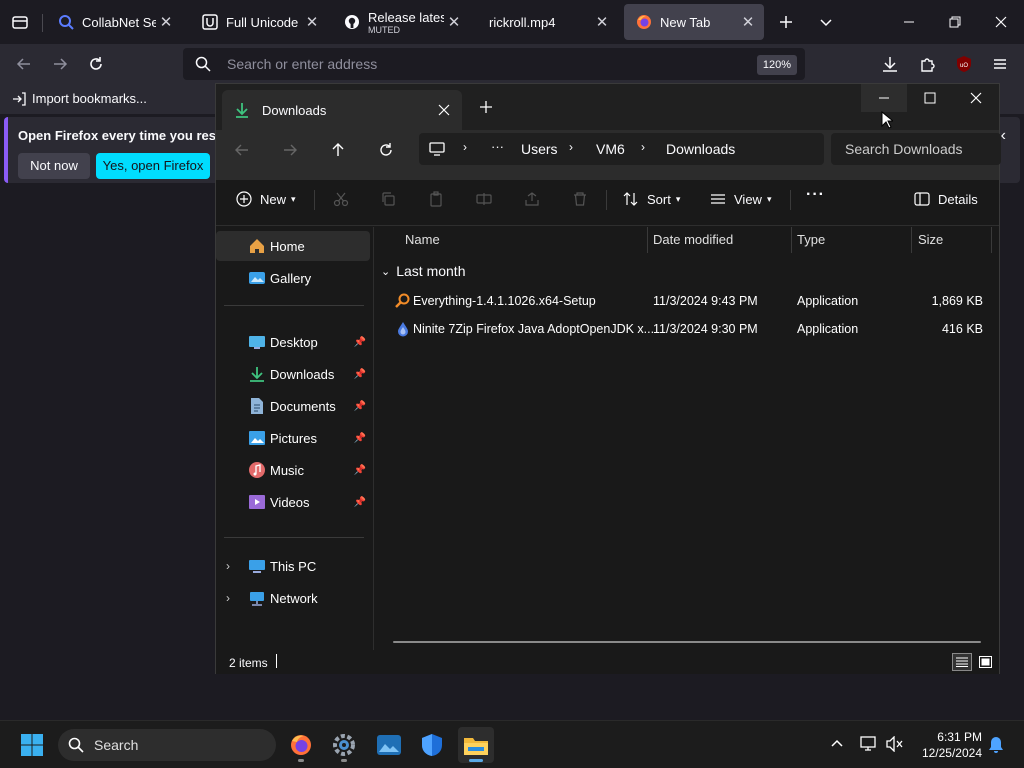  Describe the element at coordinates (930, 240) in the screenshot. I see `column-header-size: Size` at that location.